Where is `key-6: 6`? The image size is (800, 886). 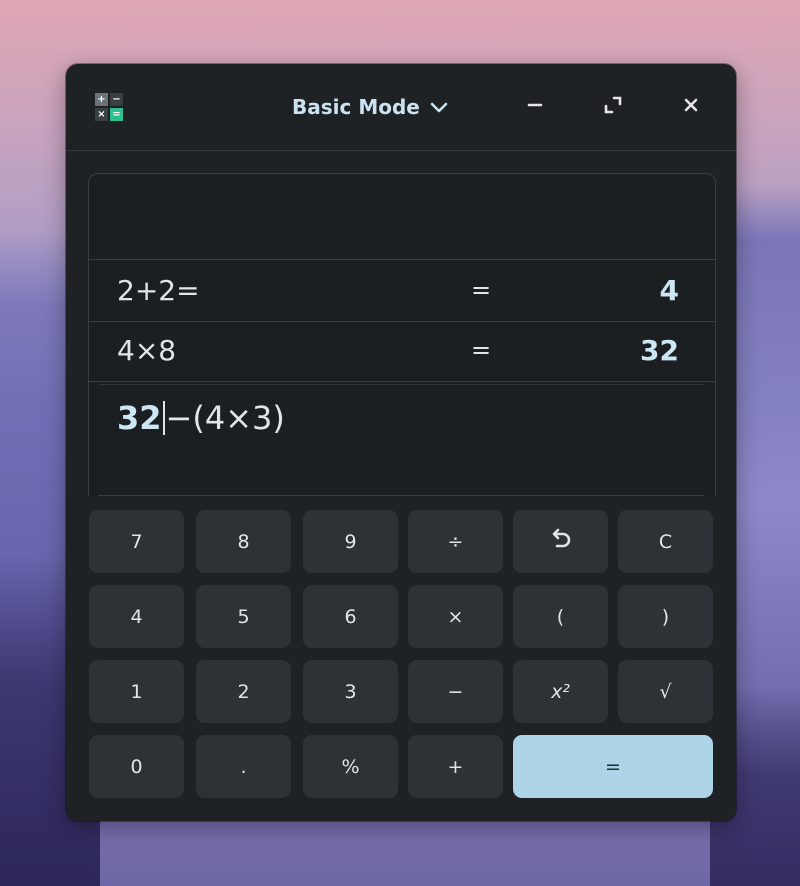 key-6: 6 is located at coordinates (350, 616).